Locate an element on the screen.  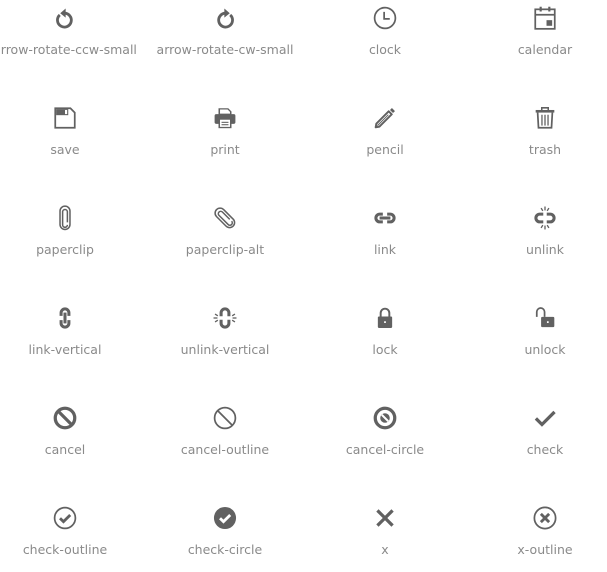
check-icon is located at coordinates (545, 418).